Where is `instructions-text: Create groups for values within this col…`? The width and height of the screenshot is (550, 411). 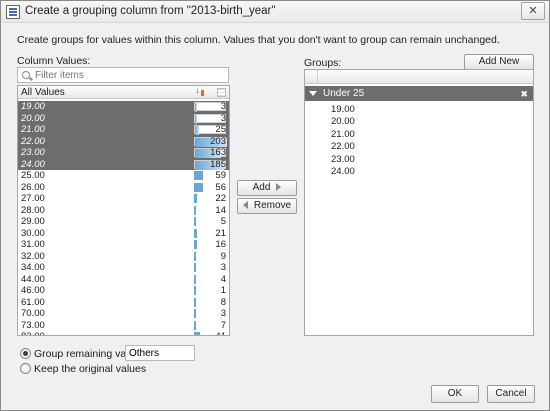
instructions-text: Create groups for values within this col… is located at coordinates (258, 40).